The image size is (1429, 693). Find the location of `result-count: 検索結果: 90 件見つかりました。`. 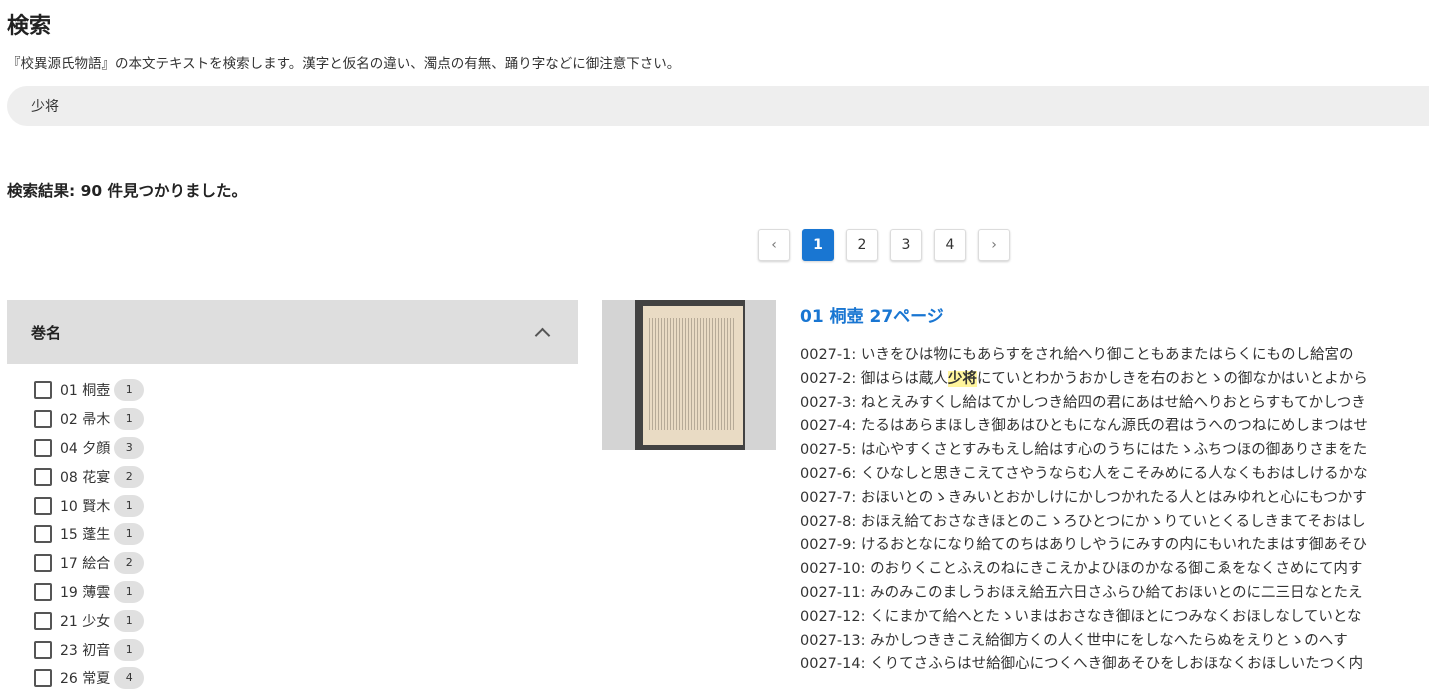

result-count: 検索結果: 90 件見つかりました。 is located at coordinates (127, 191).